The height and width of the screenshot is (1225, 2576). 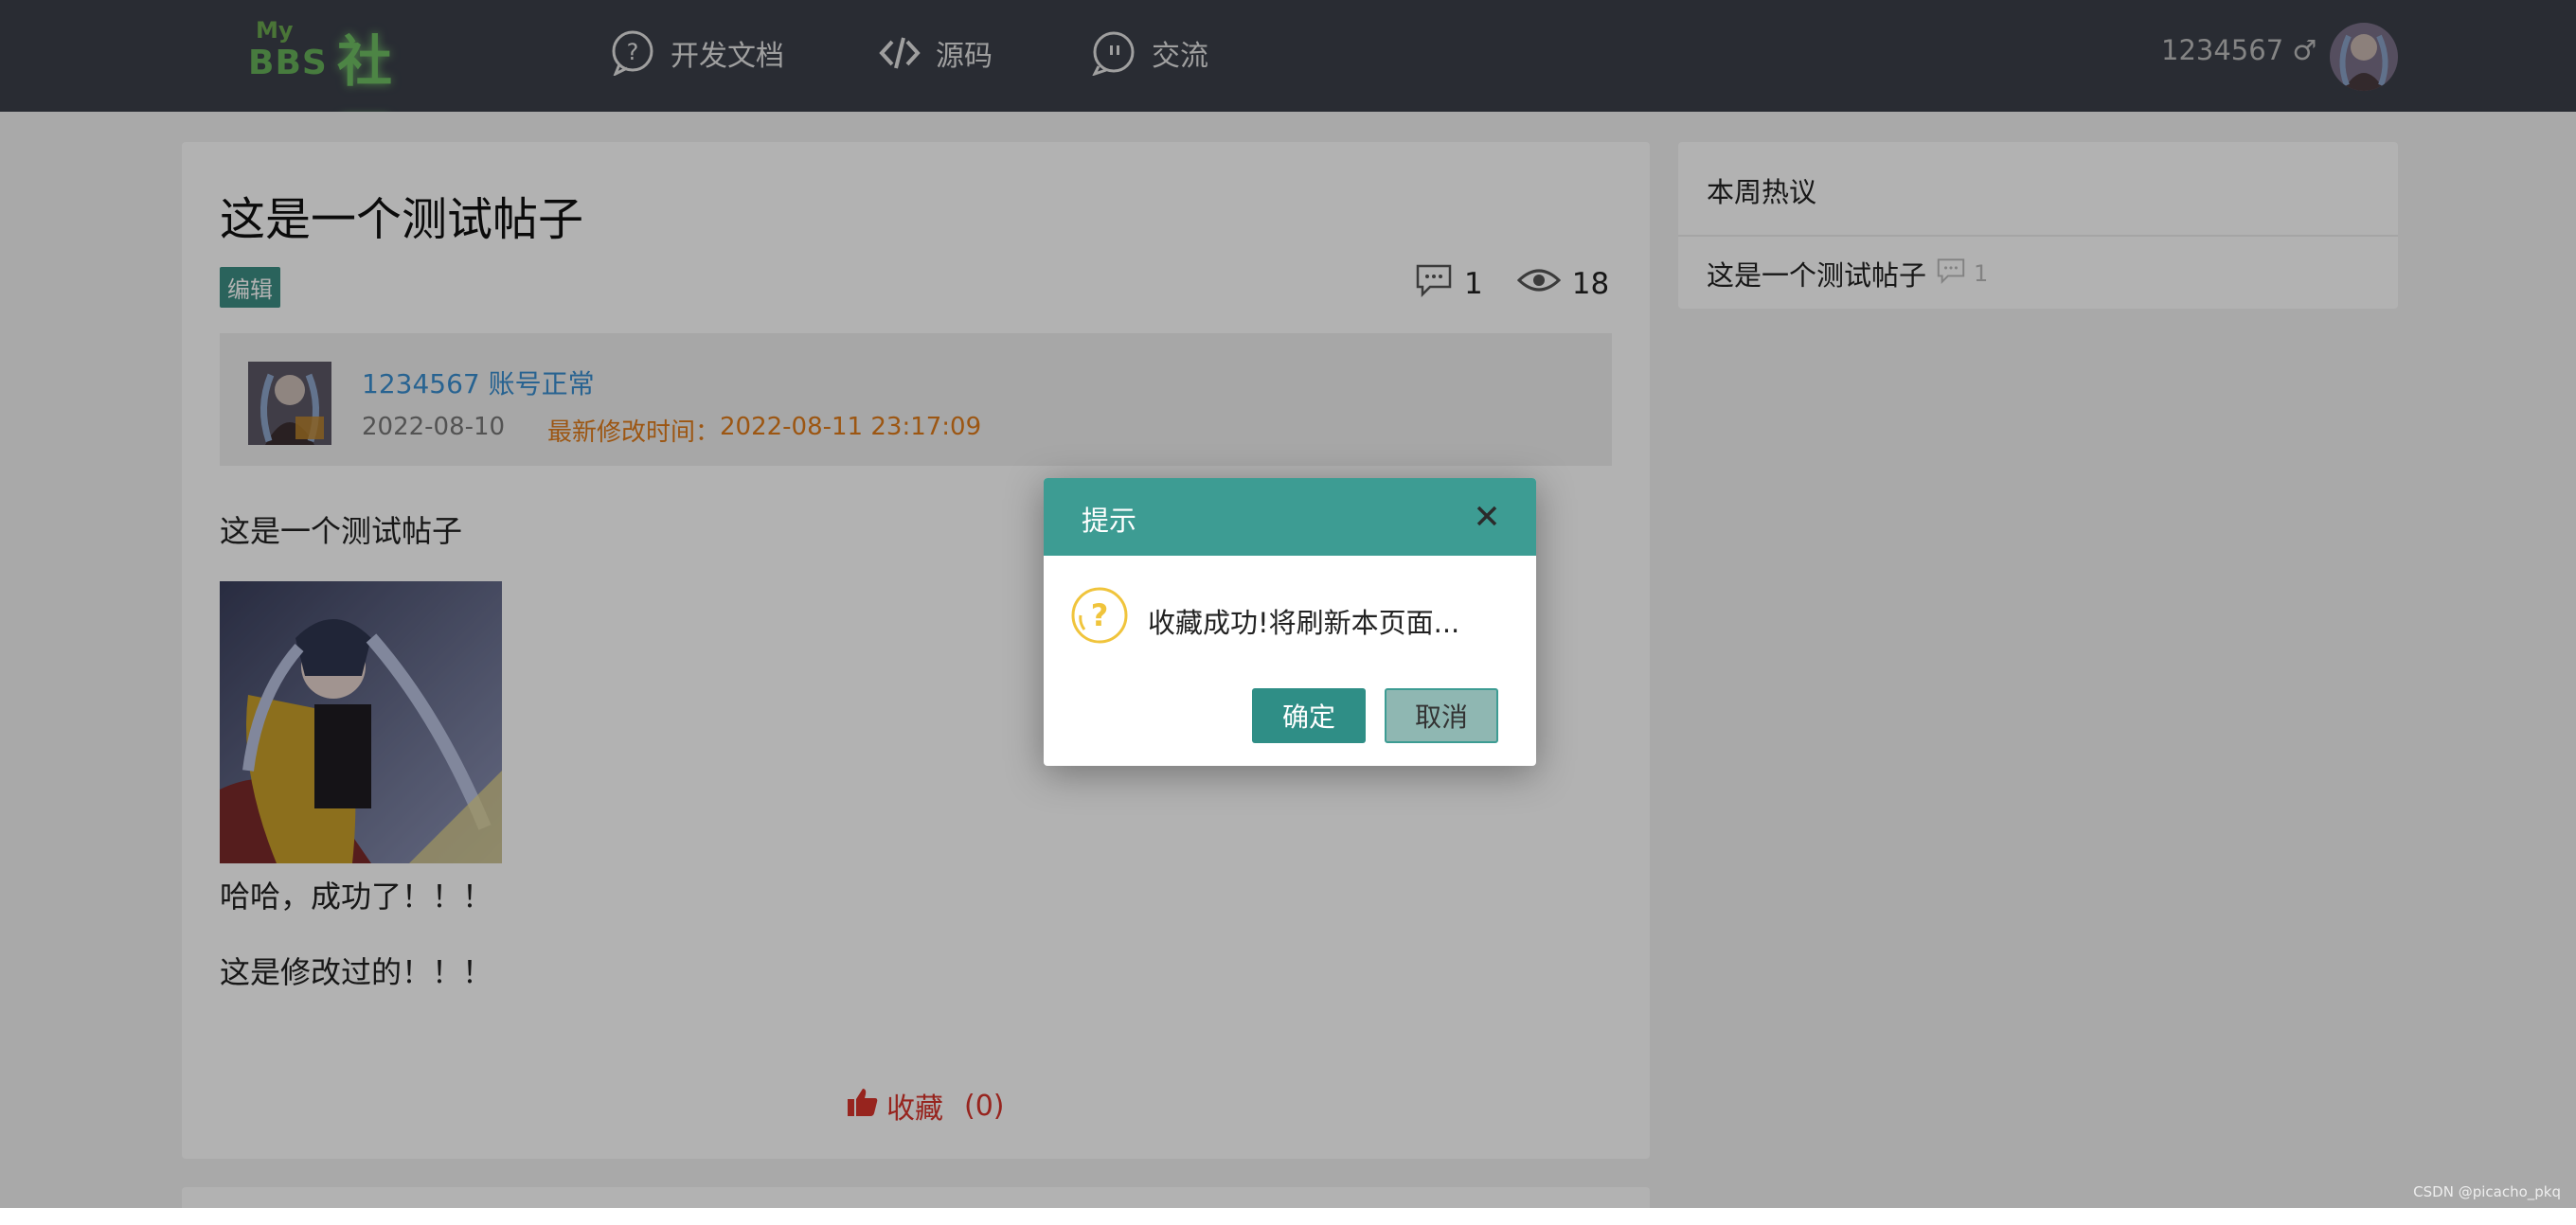 I want to click on alert-dialog: 提示 ? 收藏成功!将刷新本页面... 确定 取消, so click(x=1290, y=622).